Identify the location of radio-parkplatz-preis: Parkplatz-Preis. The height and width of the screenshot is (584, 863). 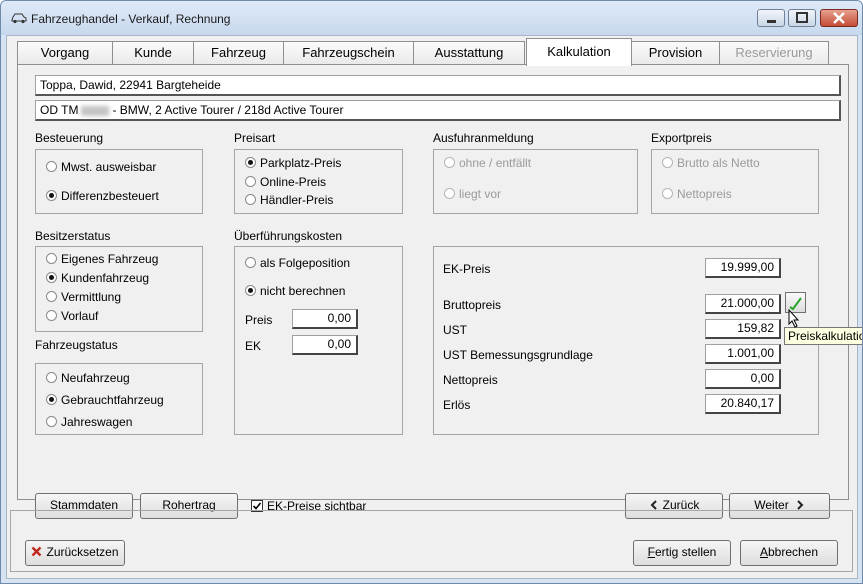
(293, 163).